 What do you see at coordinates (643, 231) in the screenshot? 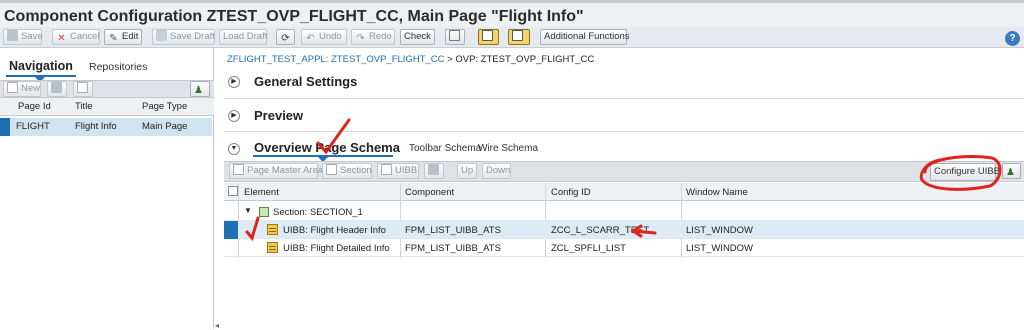
I see `arrow-annotation` at bounding box center [643, 231].